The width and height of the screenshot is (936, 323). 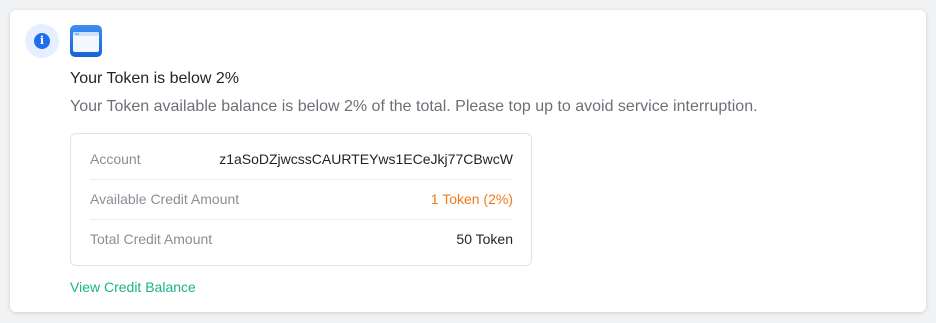 I want to click on account-id-value: z1aSoDZjwcssCAURTEYws1ECeJkj77CBwcW, so click(x=366, y=159).